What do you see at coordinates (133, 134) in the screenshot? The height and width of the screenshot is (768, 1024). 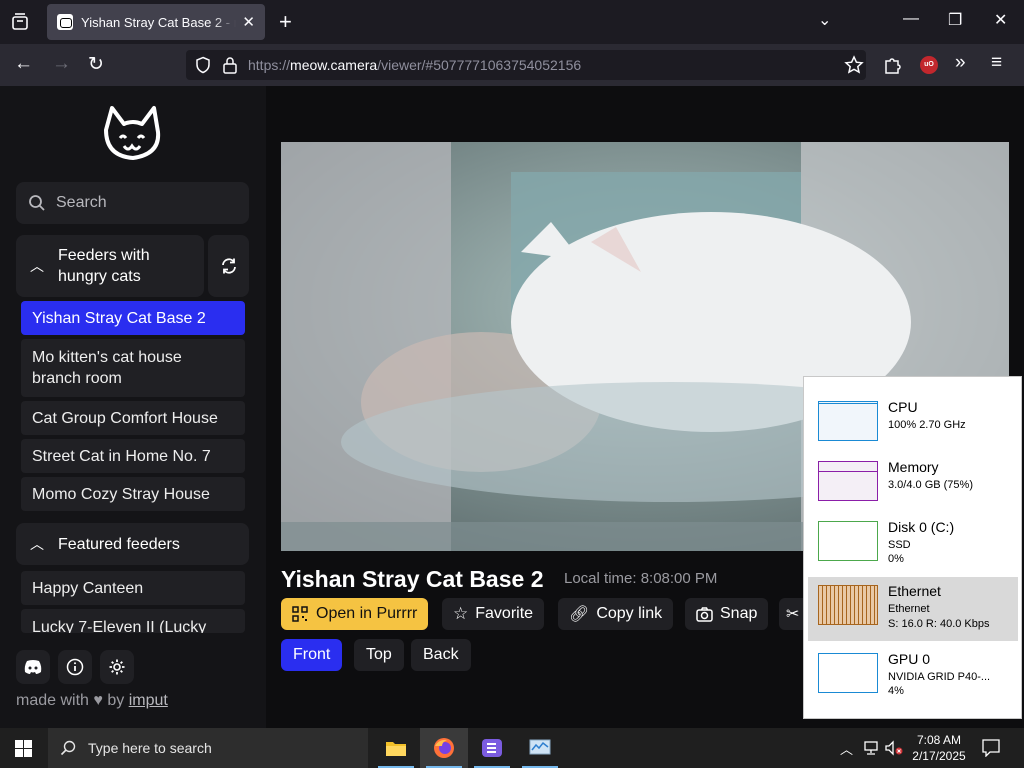 I see `meow-camera-logo` at bounding box center [133, 134].